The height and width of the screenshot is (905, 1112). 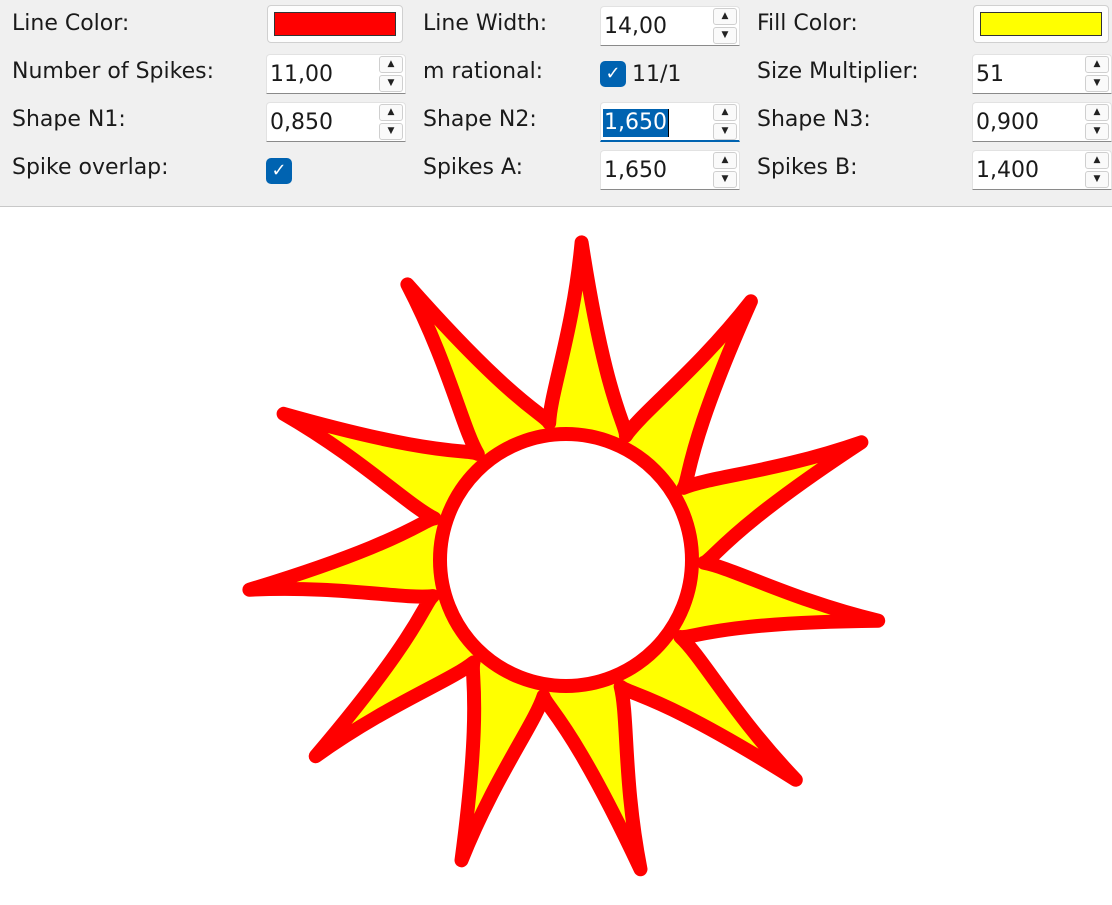 What do you see at coordinates (725, 112) in the screenshot?
I see `shape-n2-up-icon: ▲` at bounding box center [725, 112].